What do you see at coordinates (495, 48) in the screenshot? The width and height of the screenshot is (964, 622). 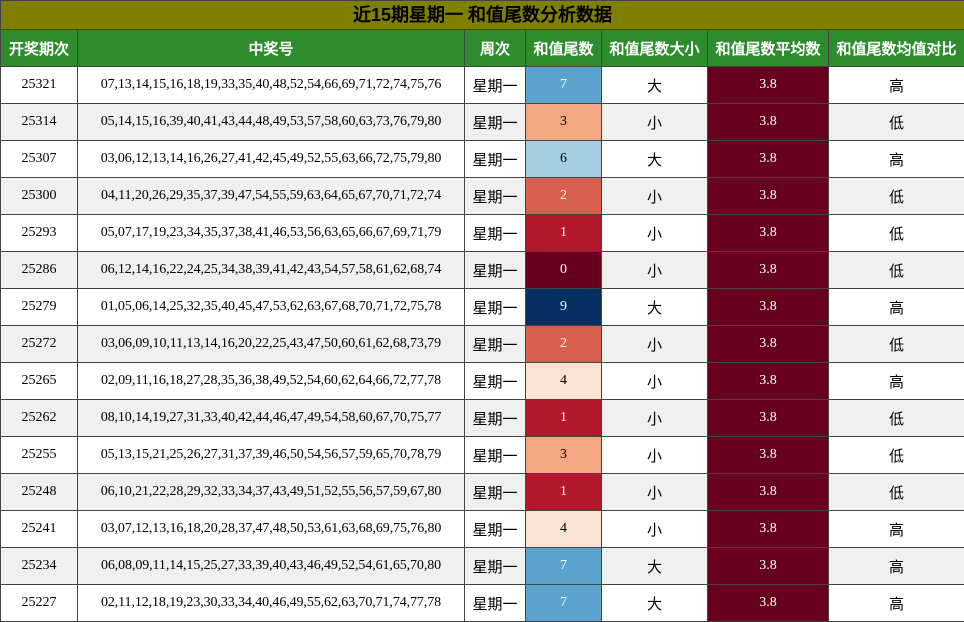 I see `header-weekday: 周次` at bounding box center [495, 48].